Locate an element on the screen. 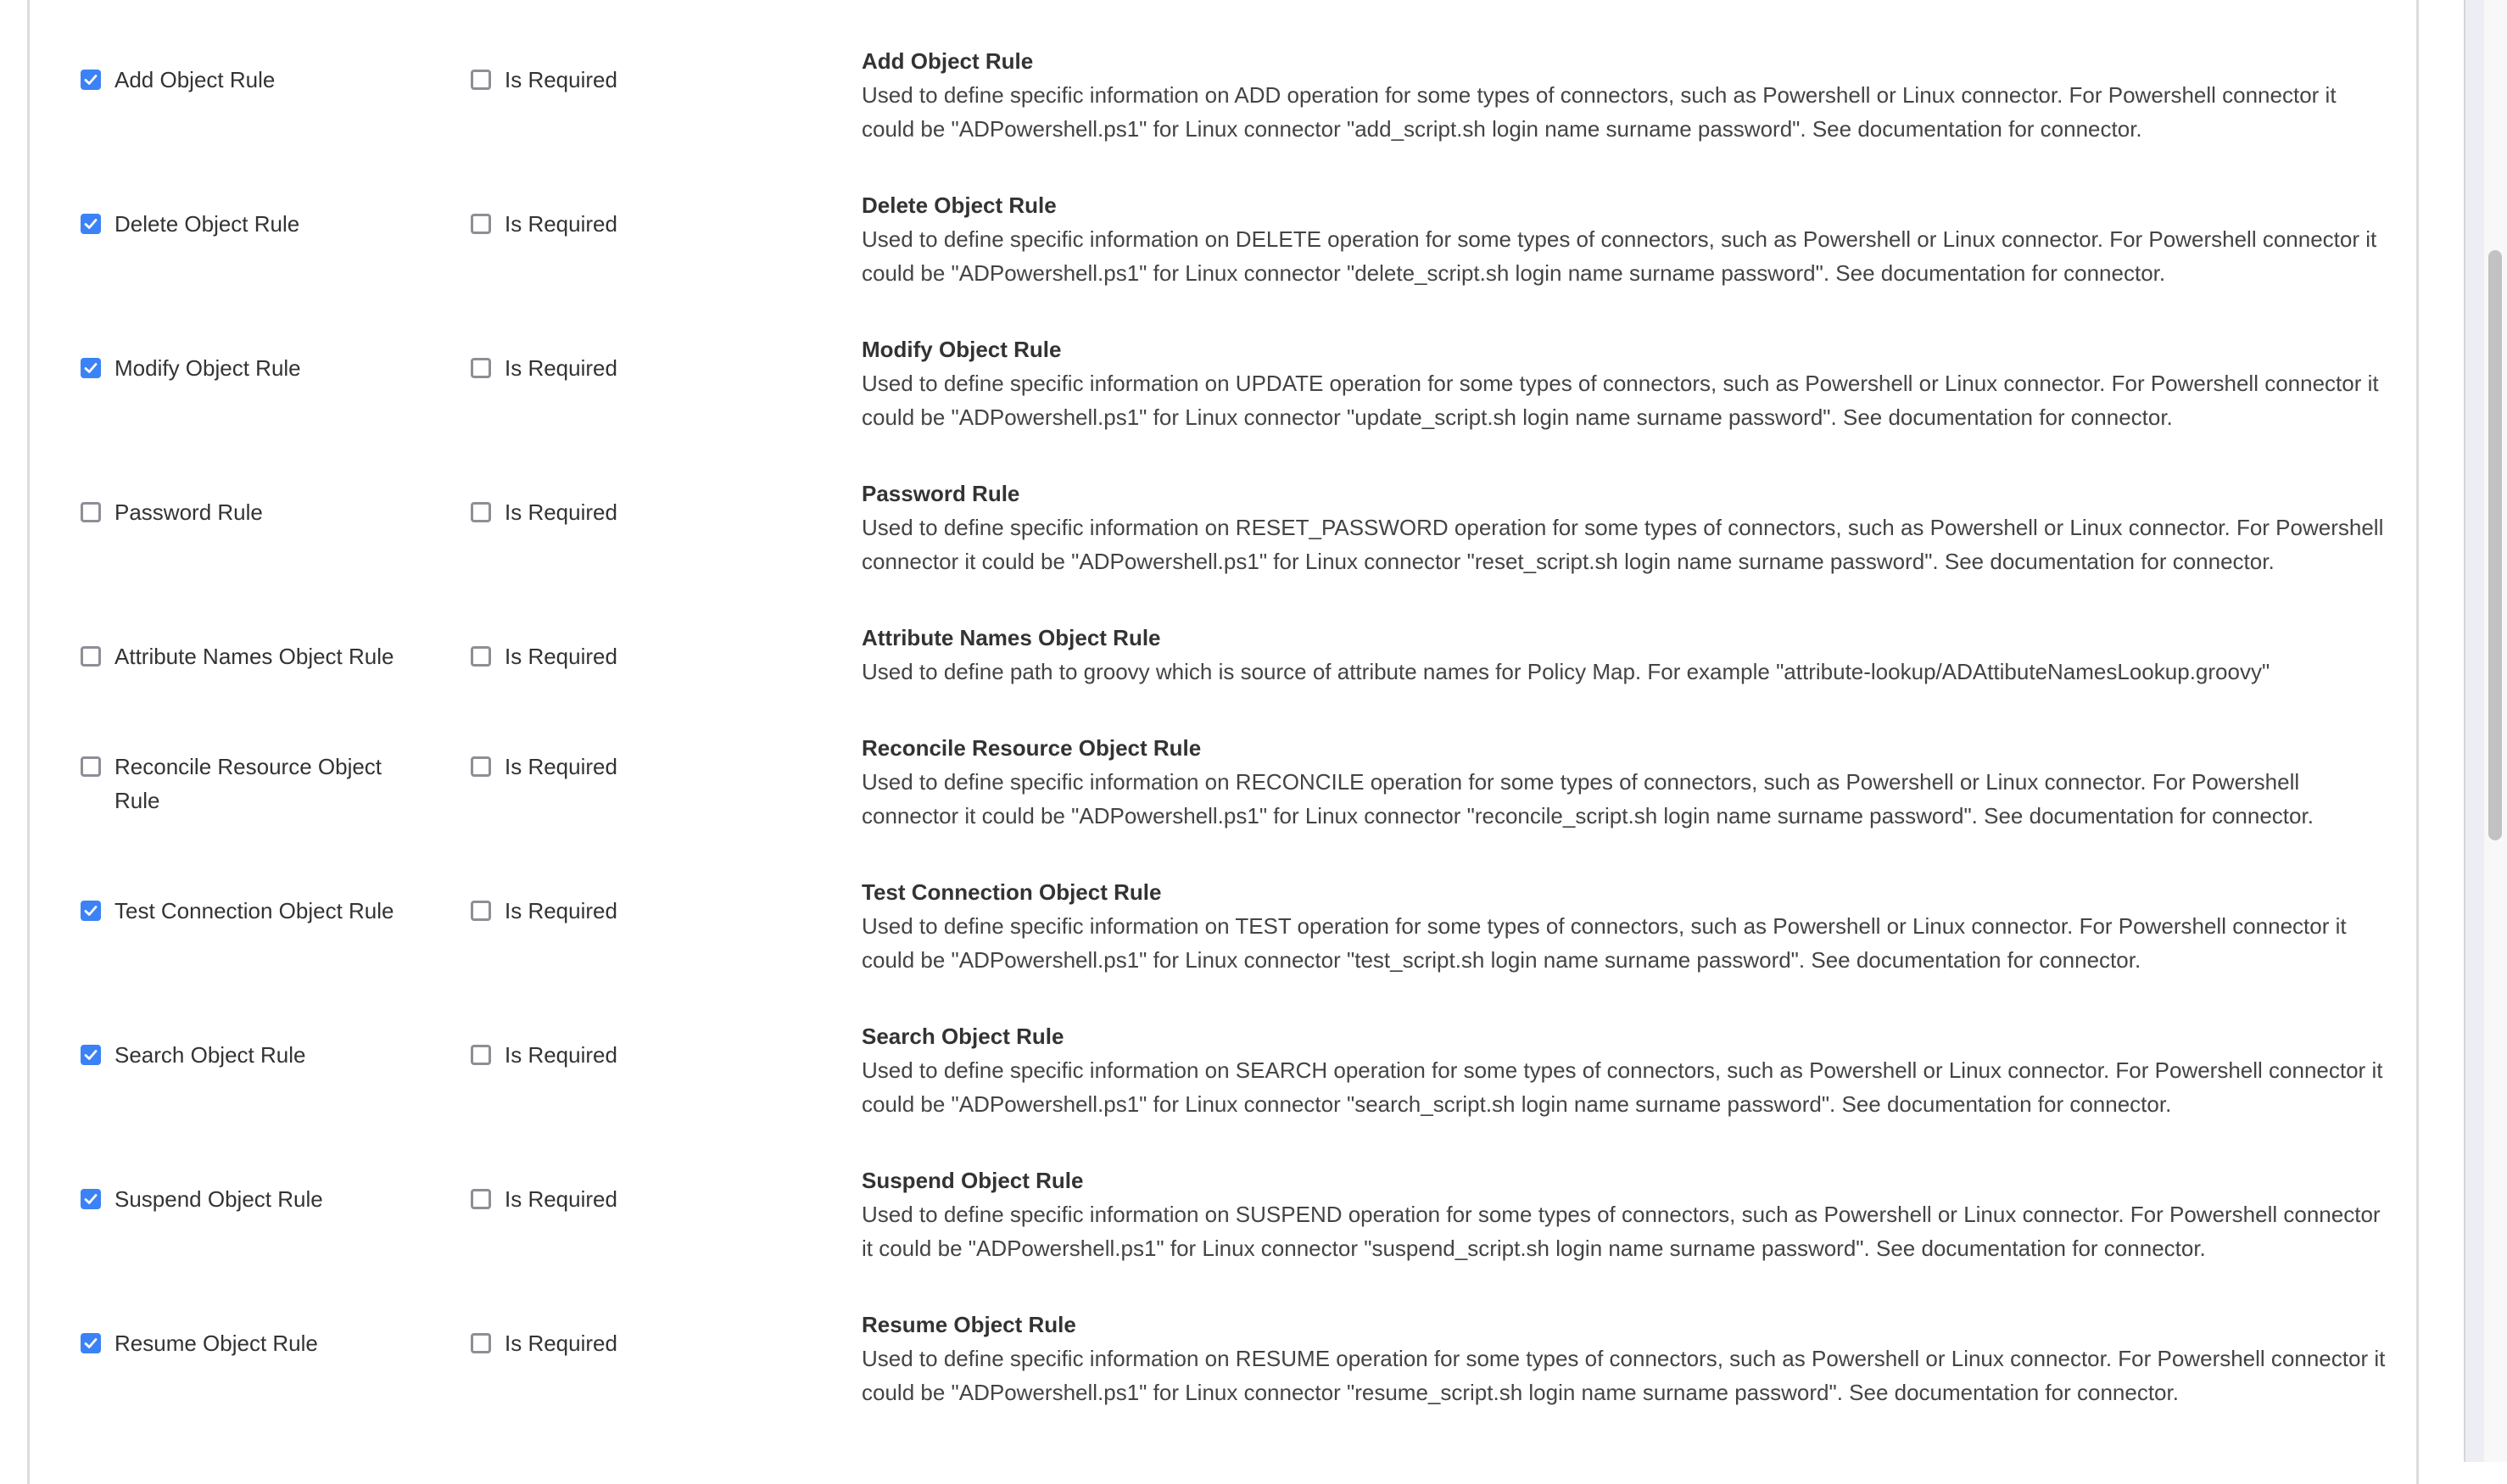 This screenshot has height=1484, width=2507. rule-description-title: Suspend Object Rule is located at coordinates (973, 1181).